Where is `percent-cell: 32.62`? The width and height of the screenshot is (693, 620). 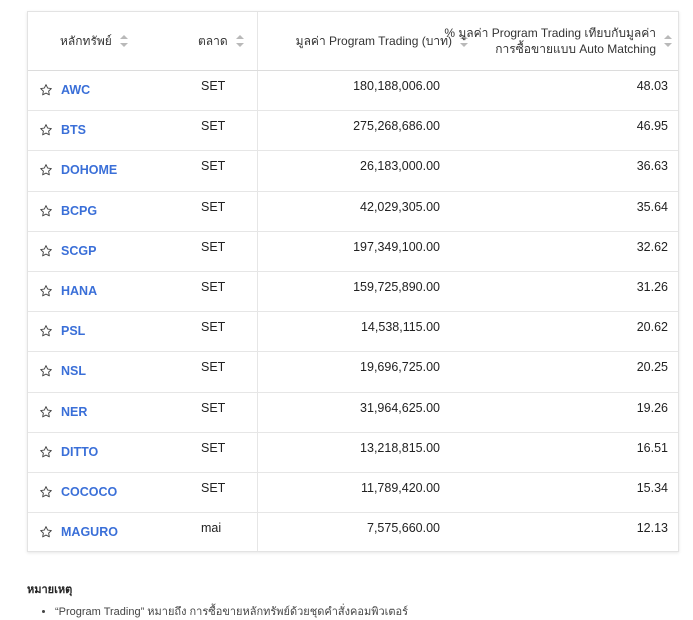 percent-cell: 32.62 is located at coordinates (652, 246).